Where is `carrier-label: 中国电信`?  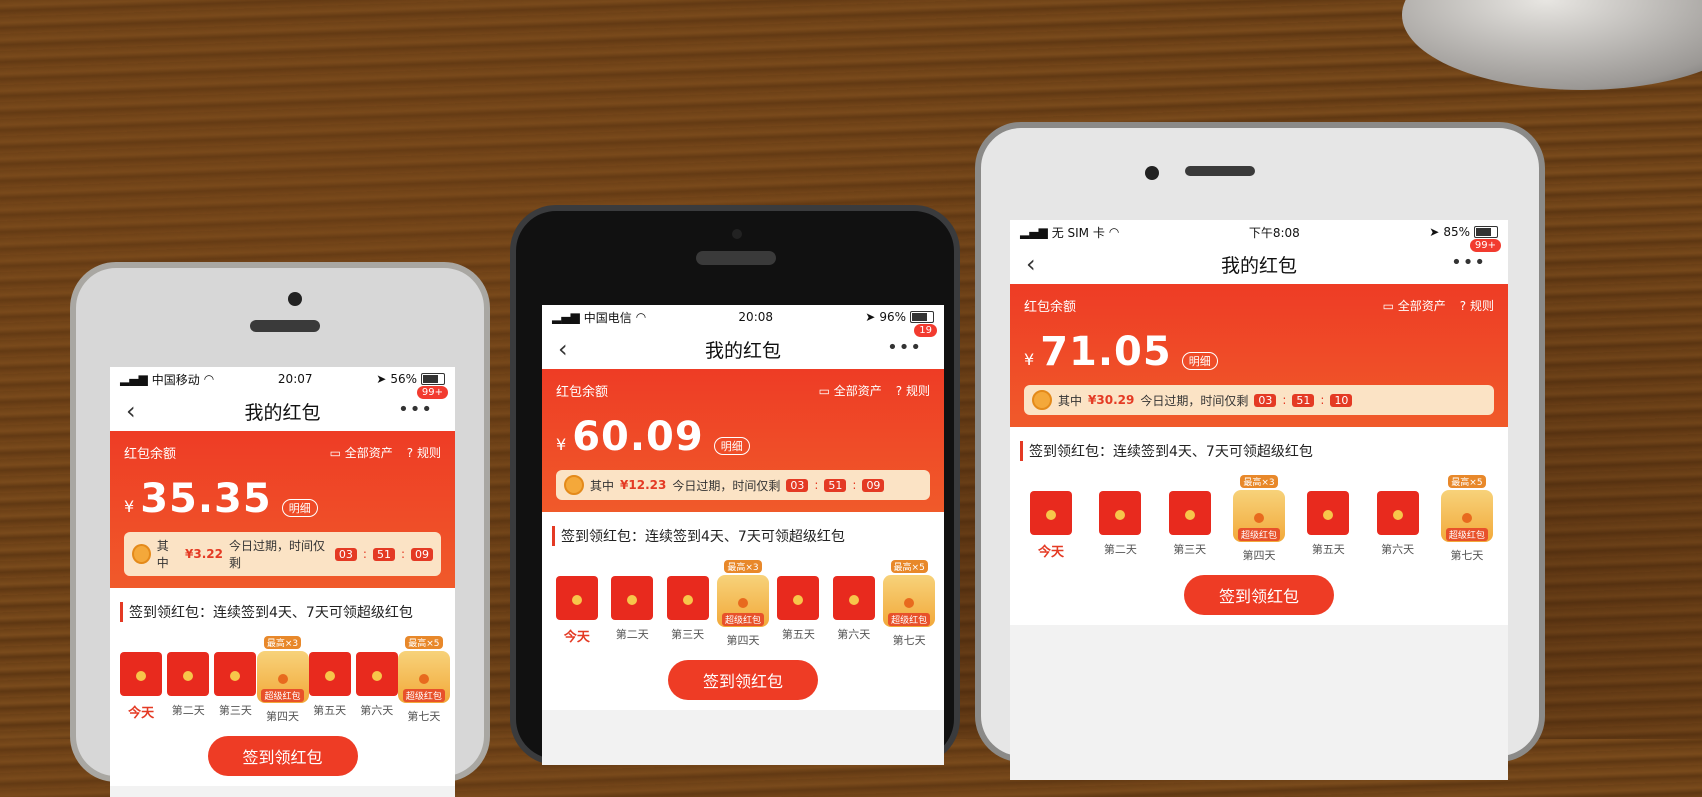
carrier-label: 中国电信 is located at coordinates (607, 317).